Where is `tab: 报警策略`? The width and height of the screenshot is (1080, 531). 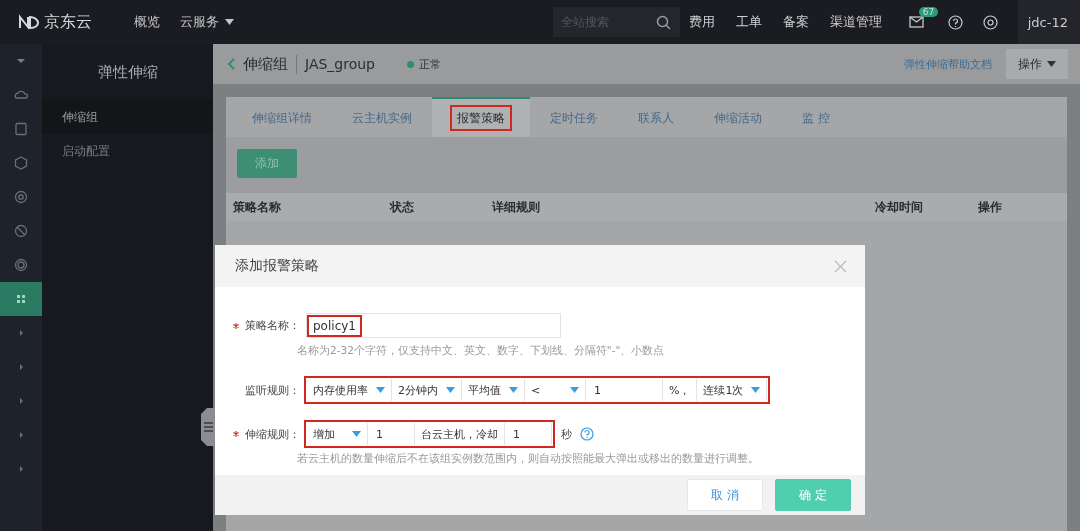 tab: 报警策略 is located at coordinates (481, 117).